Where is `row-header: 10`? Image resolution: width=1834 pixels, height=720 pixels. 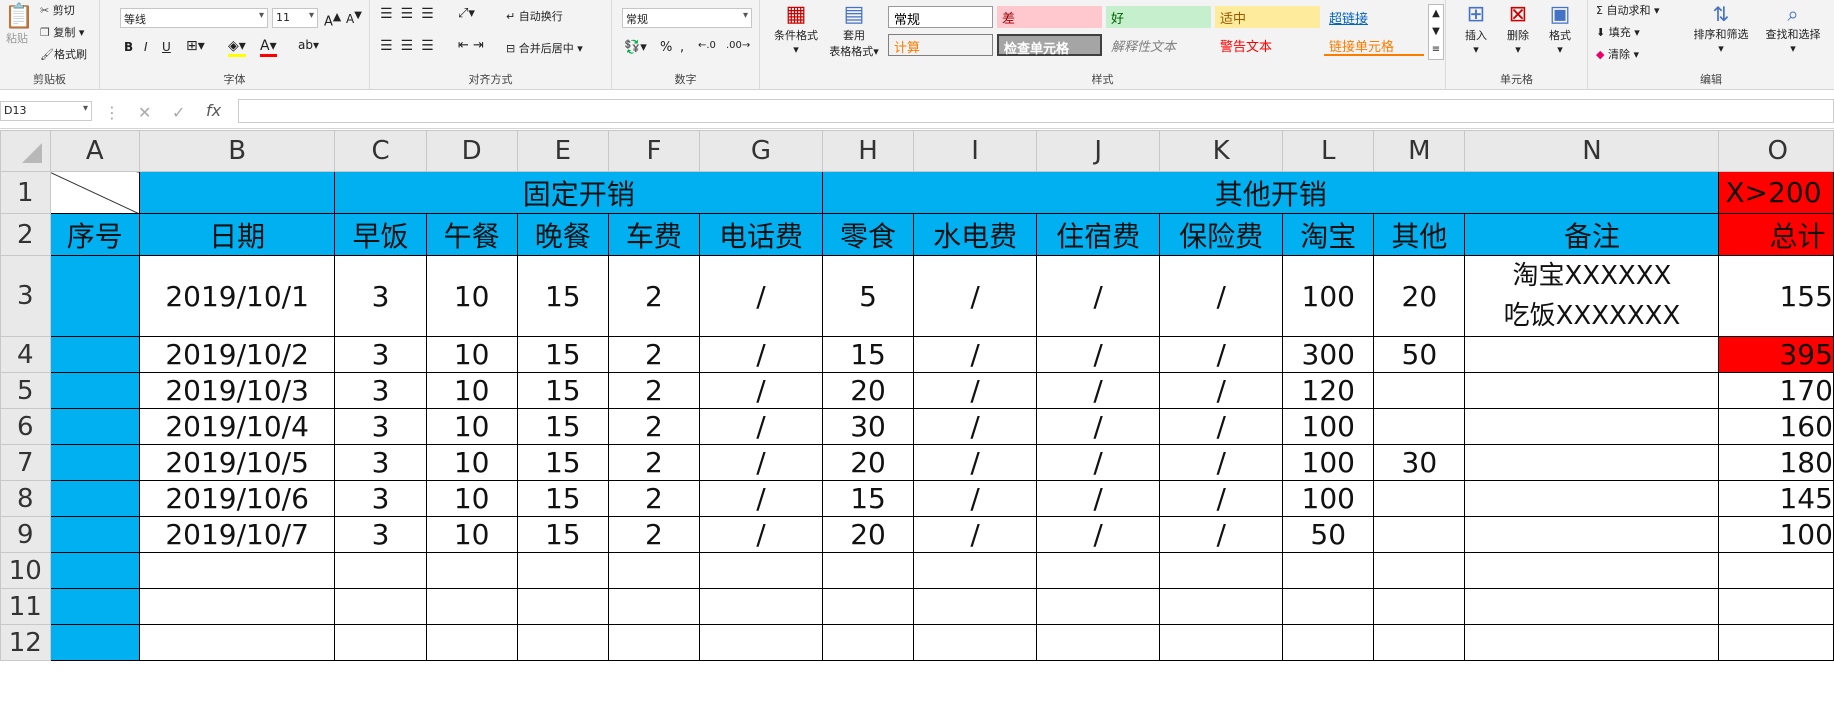 row-header: 10 is located at coordinates (25, 570).